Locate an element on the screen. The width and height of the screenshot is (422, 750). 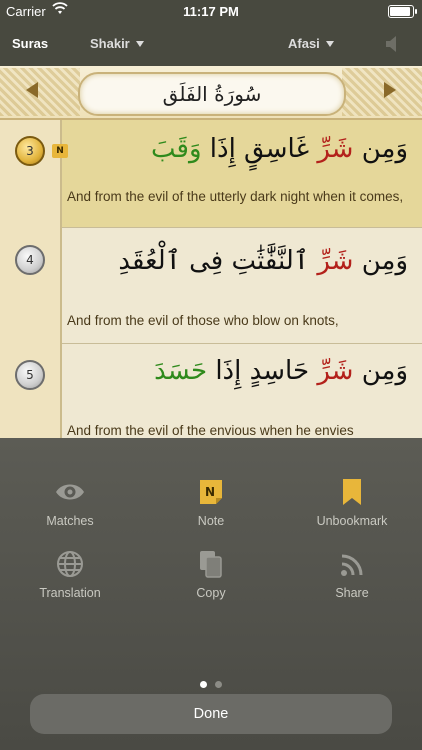
reciter-dropdown: Afasi is located at coordinates (311, 43).